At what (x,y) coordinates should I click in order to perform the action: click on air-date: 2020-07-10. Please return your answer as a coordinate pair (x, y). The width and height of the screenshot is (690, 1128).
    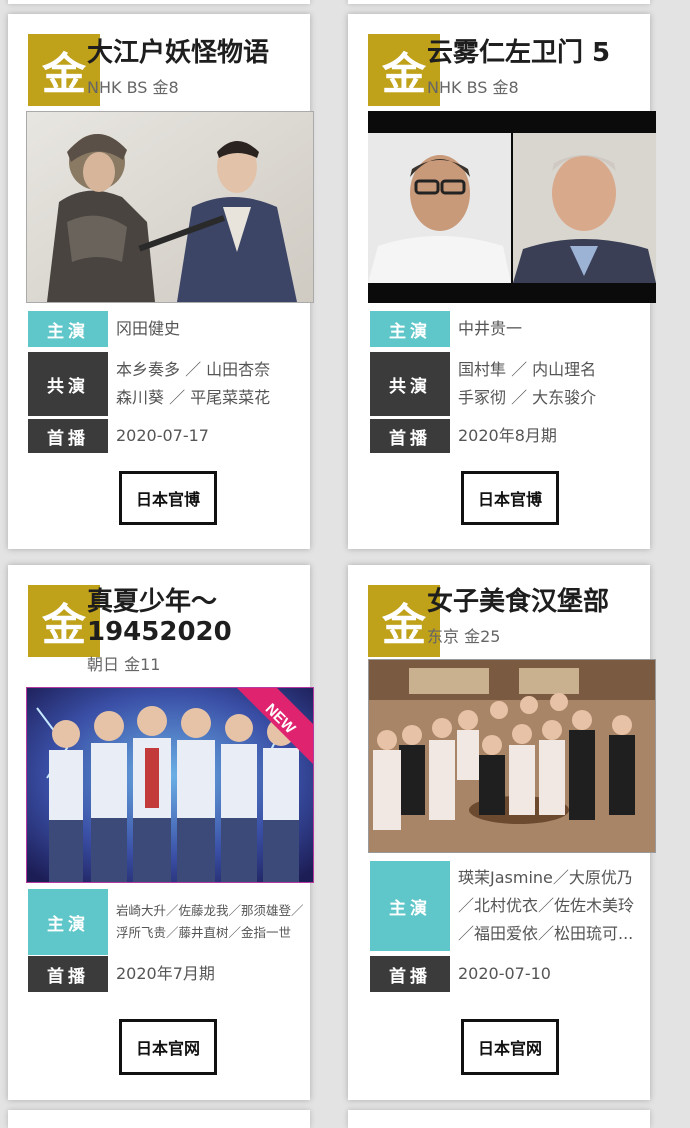
    Looking at the image, I should click on (504, 973).